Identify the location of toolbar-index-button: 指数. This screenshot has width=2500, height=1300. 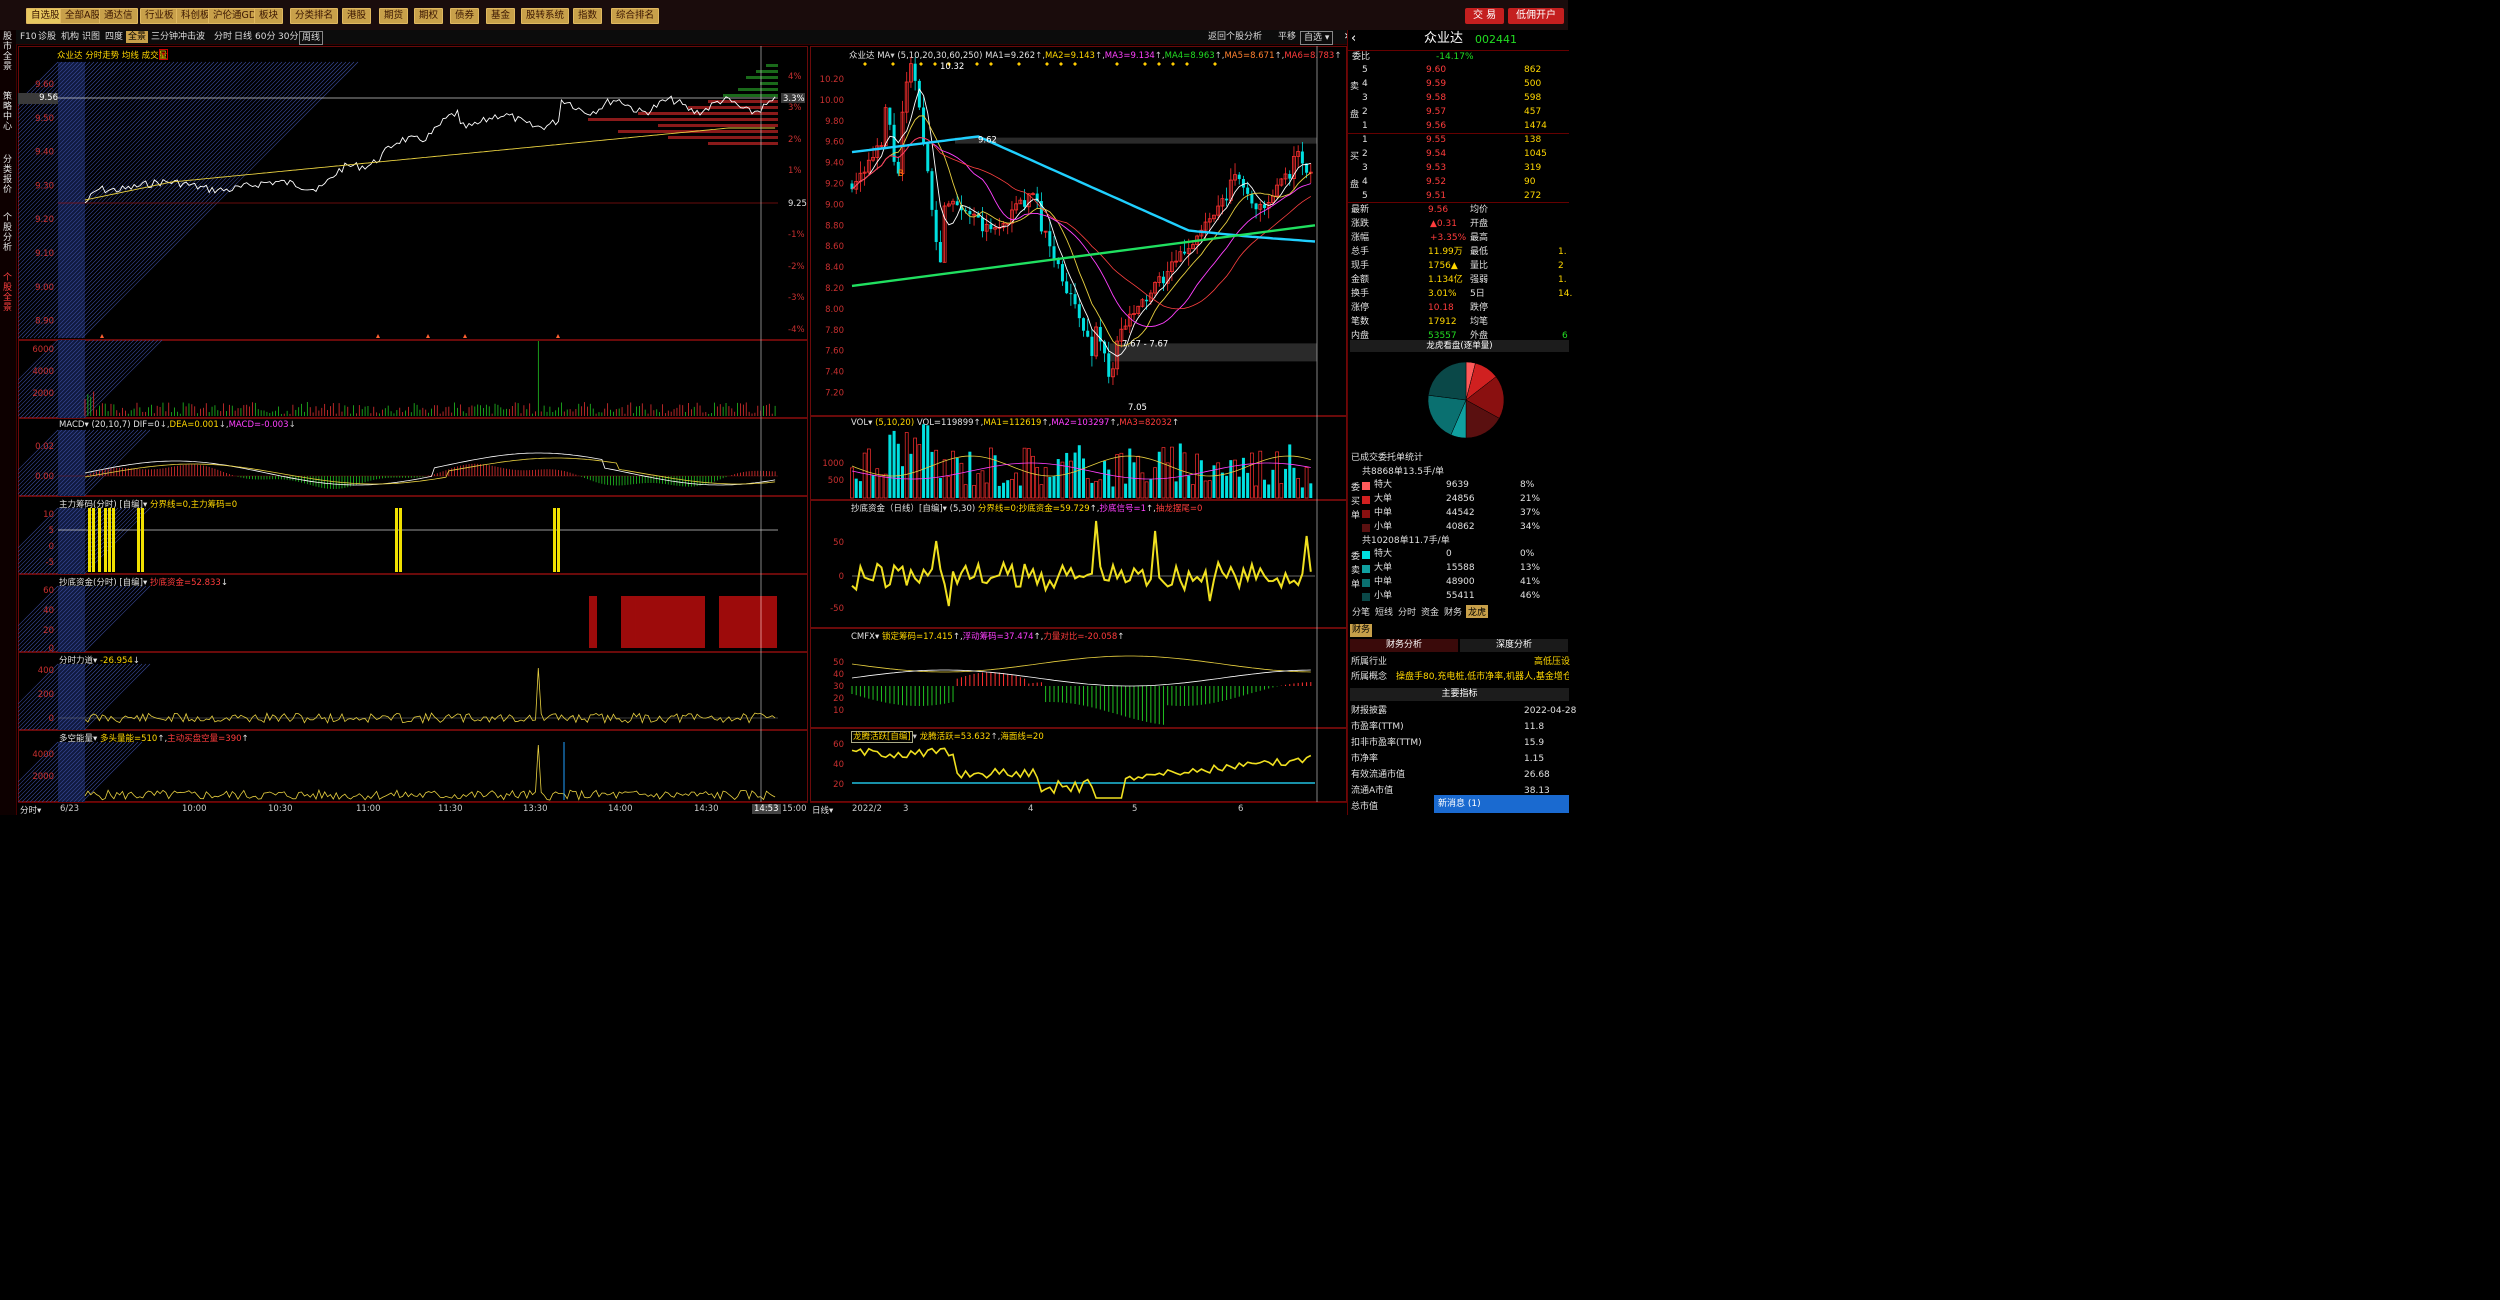
(587, 16).